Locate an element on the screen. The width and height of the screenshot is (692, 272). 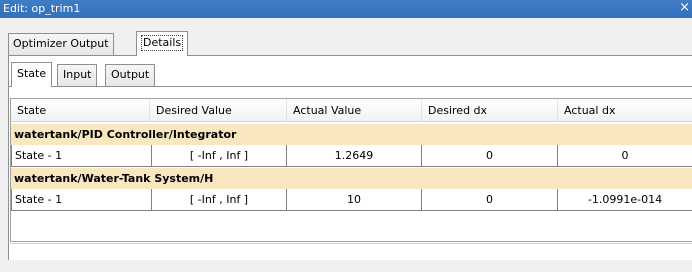
actual-dx-cell: -1.0991e-014 is located at coordinates (625, 200).